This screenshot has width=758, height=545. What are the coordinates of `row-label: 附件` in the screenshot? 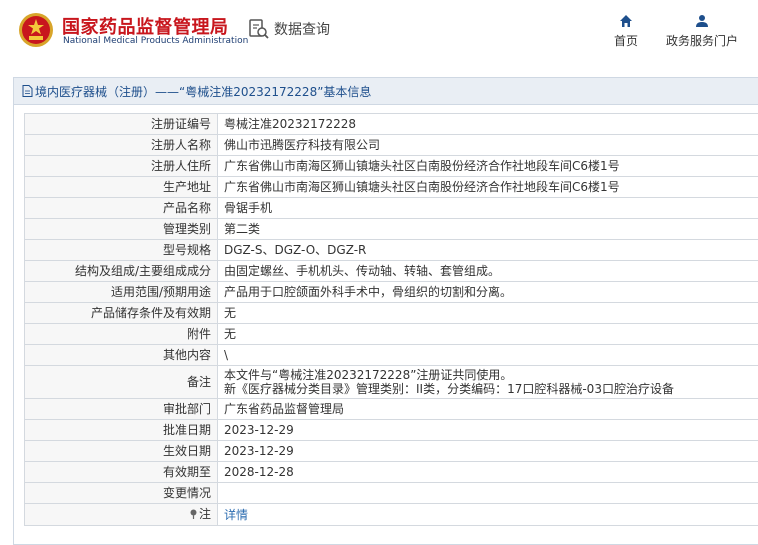 It's located at (121, 334).